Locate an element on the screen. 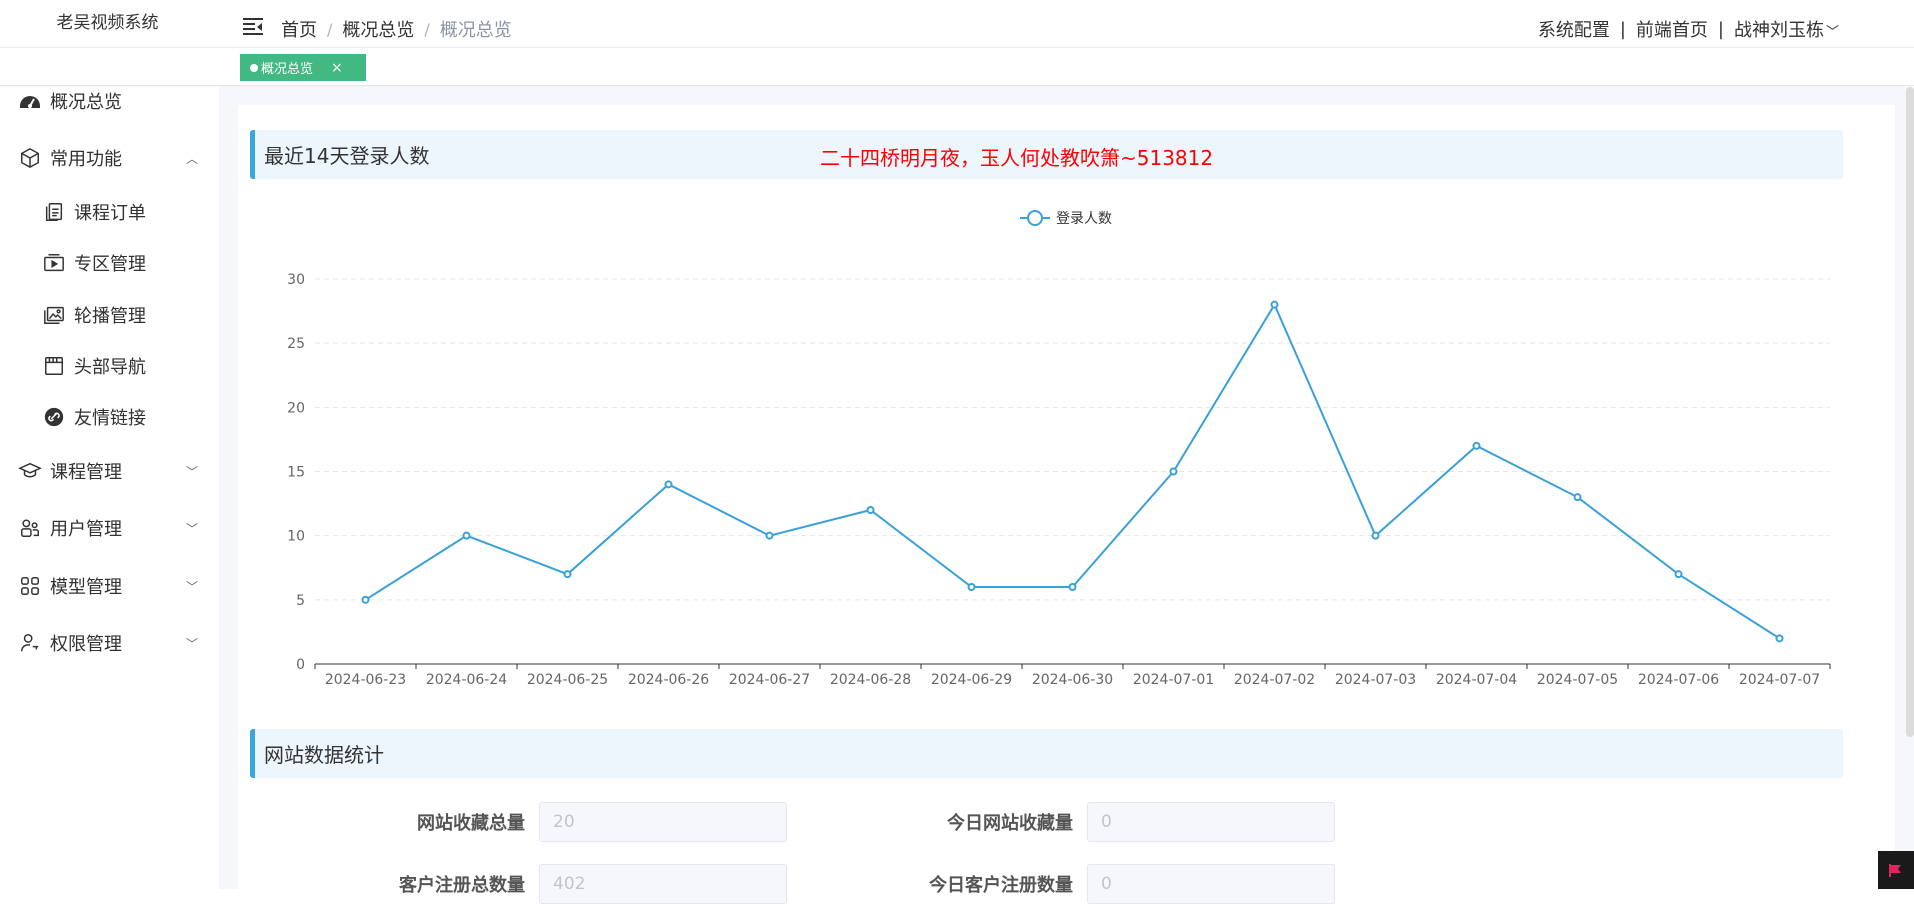 The image size is (1914, 904). stat-input-today-registrations: 0 is located at coordinates (1211, 884).